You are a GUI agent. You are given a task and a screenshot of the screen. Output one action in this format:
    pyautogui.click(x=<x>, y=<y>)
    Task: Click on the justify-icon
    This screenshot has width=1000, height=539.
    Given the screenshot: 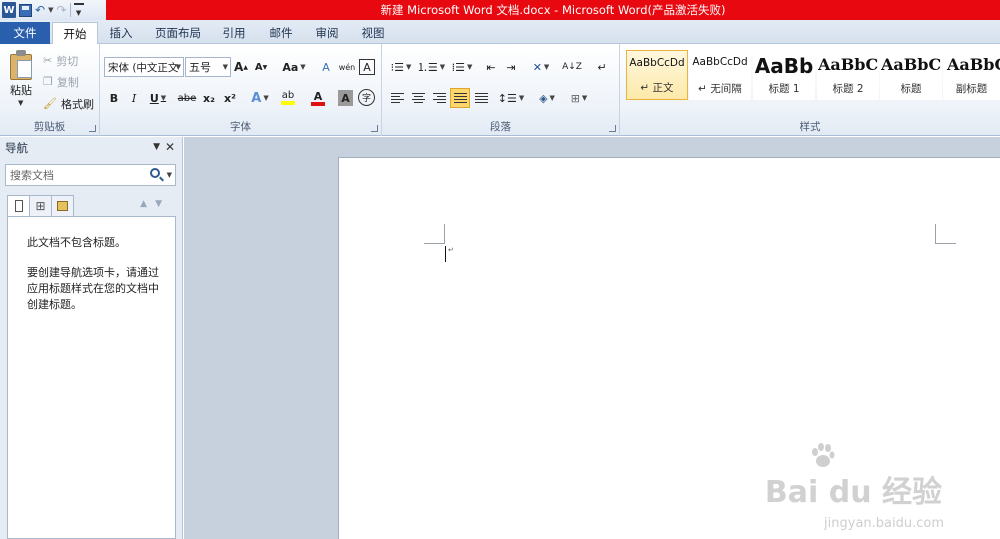 What is the action you would take?
    pyautogui.click(x=460, y=98)
    